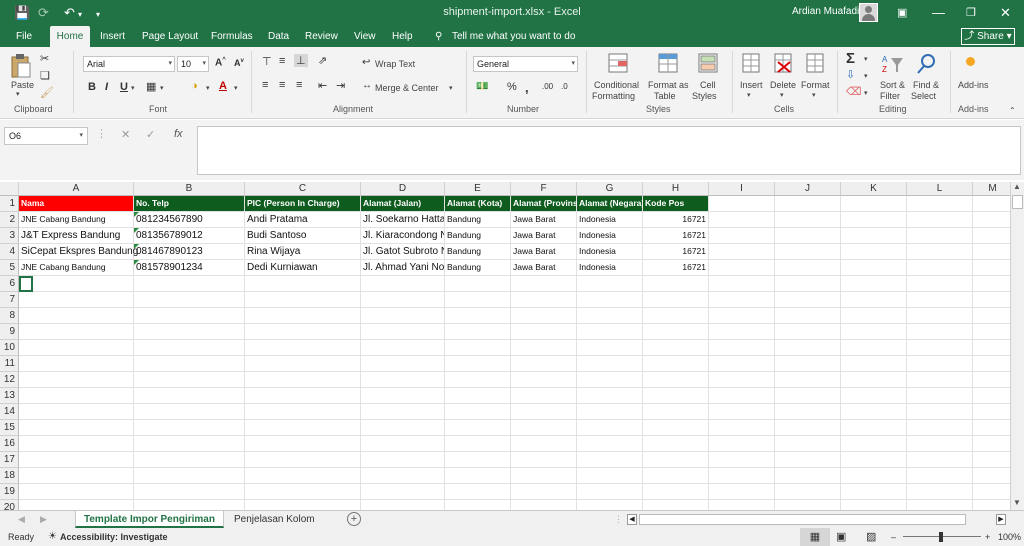 The width and height of the screenshot is (1024, 546). What do you see at coordinates (9, 476) in the screenshot?
I see `row-header: 18` at bounding box center [9, 476].